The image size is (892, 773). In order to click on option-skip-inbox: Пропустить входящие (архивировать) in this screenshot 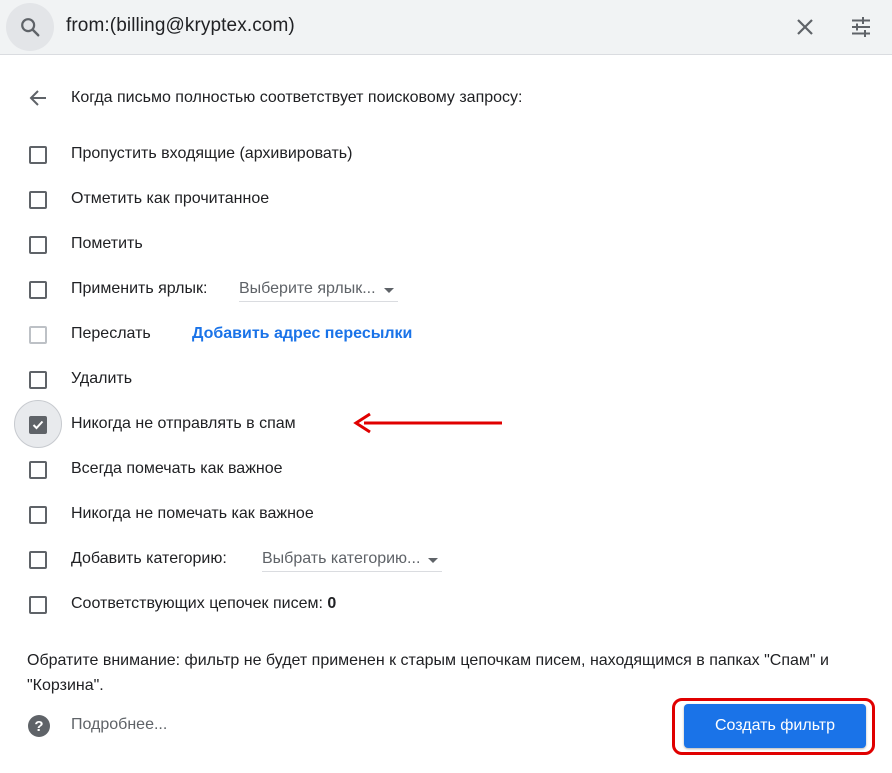, I will do `click(446, 155)`.